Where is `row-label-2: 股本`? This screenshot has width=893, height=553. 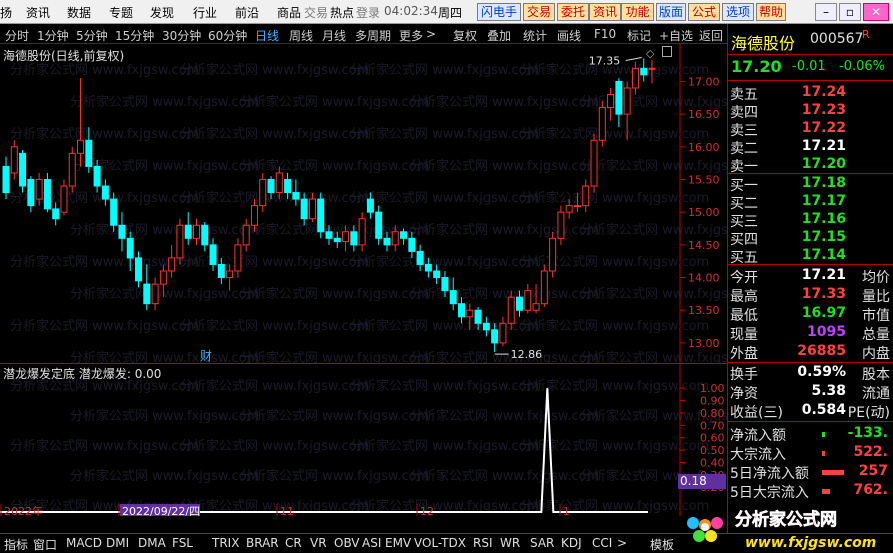 row-label-2: 股本 is located at coordinates (876, 375).